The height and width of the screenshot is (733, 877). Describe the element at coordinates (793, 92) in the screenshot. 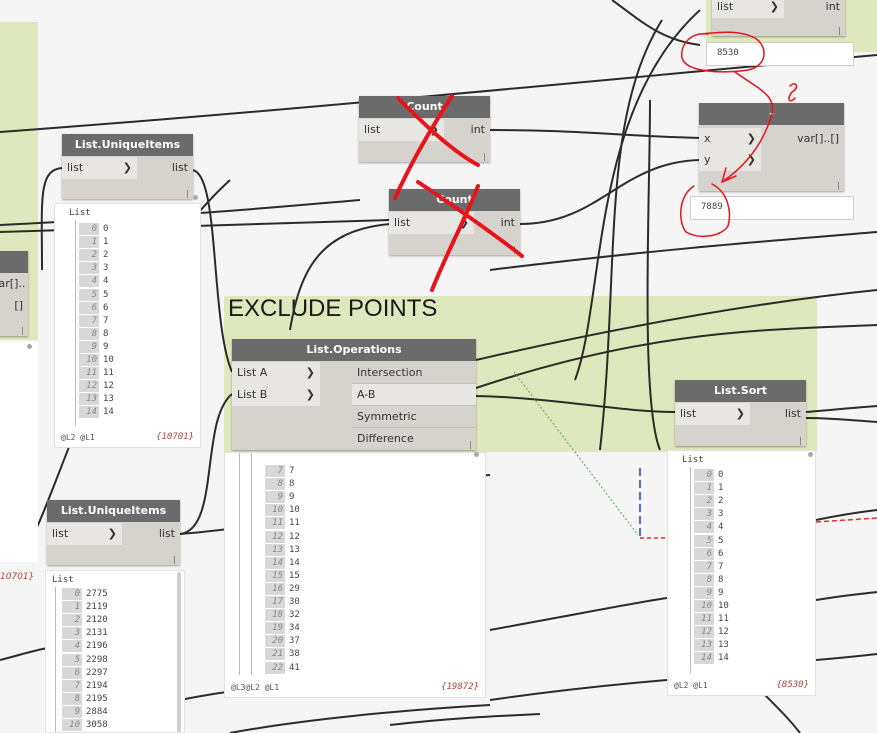

I see `squiggle-mark` at that location.